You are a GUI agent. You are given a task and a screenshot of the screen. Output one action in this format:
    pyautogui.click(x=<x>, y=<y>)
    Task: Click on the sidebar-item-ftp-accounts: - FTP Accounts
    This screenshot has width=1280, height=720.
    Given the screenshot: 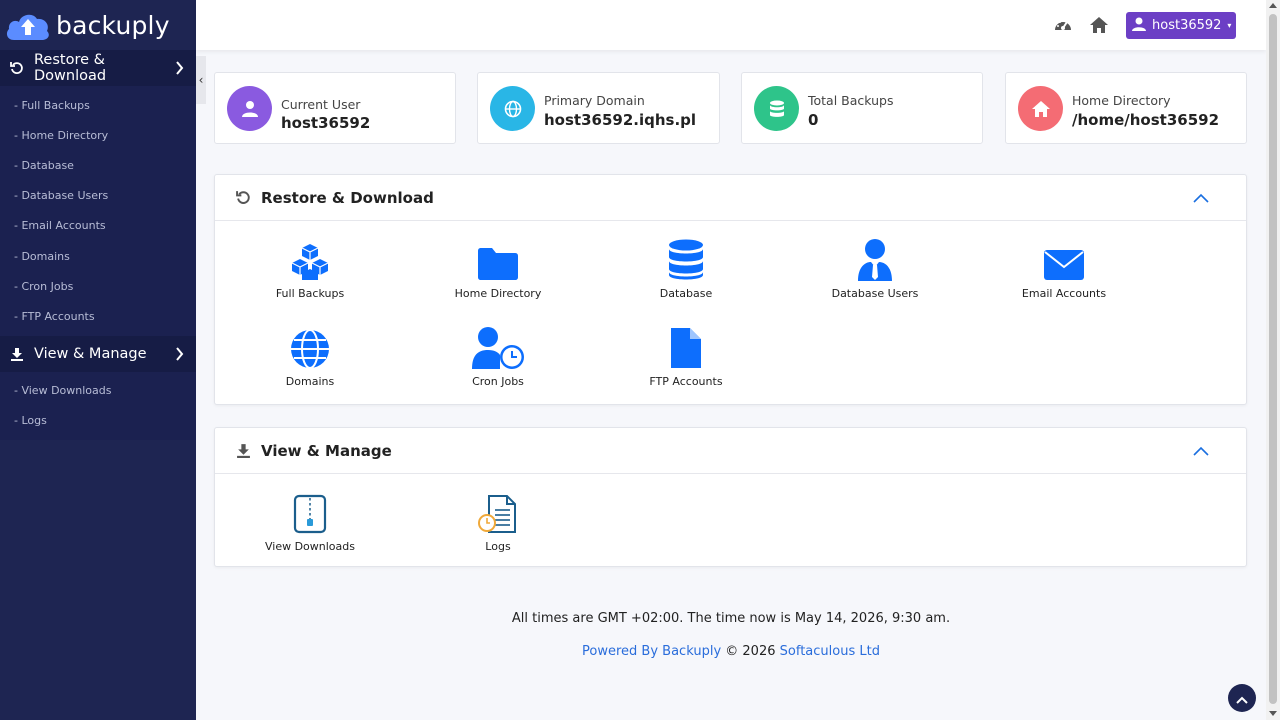 What is the action you would take?
    pyautogui.click(x=98, y=316)
    